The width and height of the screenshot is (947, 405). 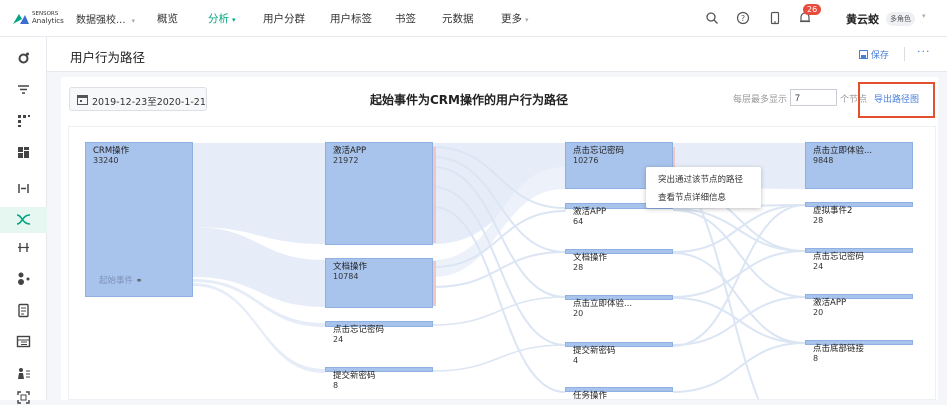 What do you see at coordinates (812, 9) in the screenshot?
I see `notification-badge: 26` at bounding box center [812, 9].